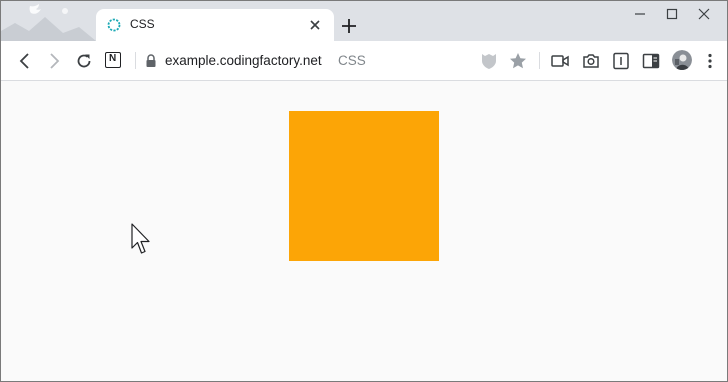  I want to click on profile-photo-icon, so click(682, 60).